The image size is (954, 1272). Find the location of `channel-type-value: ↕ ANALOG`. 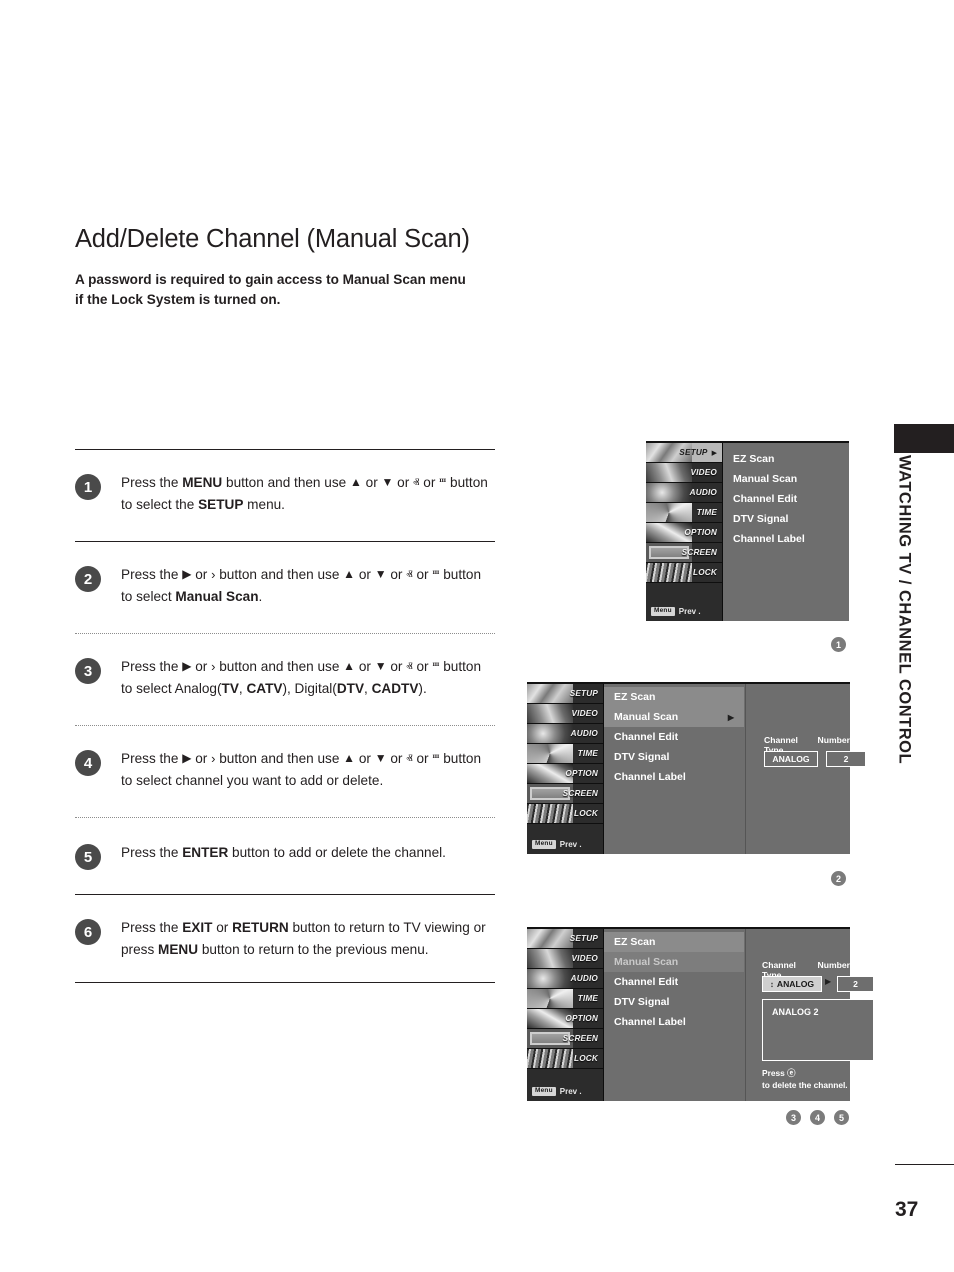

channel-type-value: ↕ ANALOG is located at coordinates (792, 984).